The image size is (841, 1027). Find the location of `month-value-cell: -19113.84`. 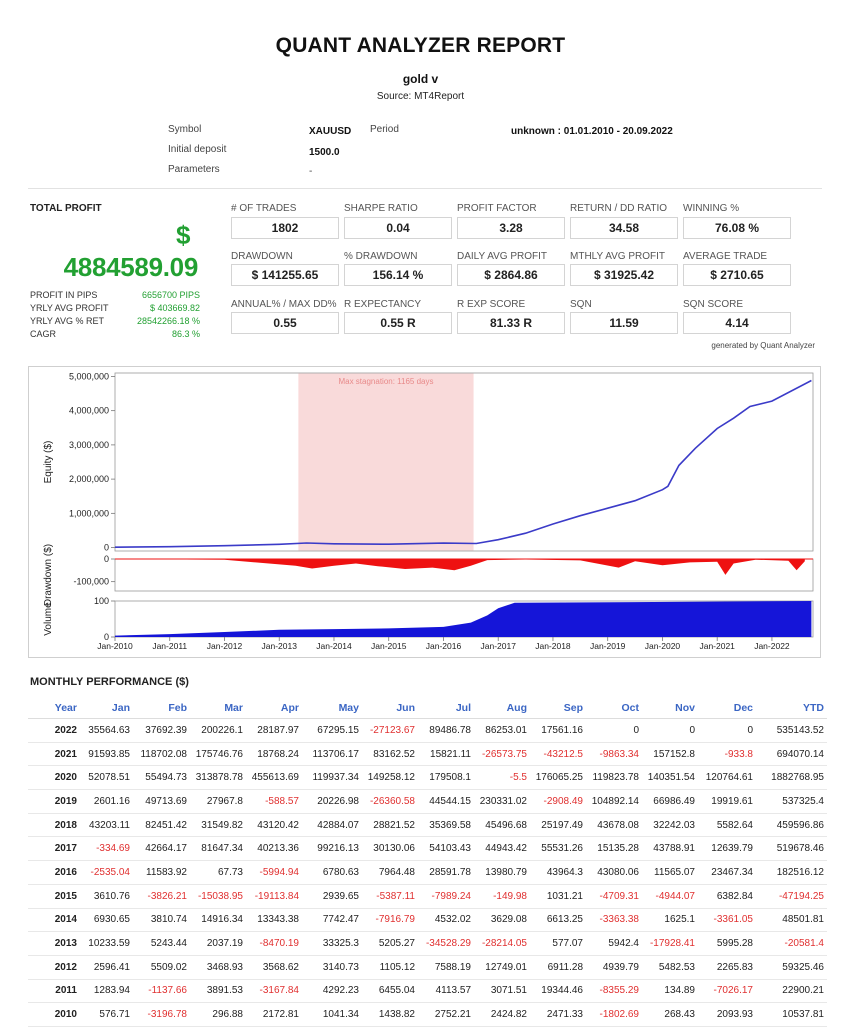

month-value-cell: -19113.84 is located at coordinates (274, 896).